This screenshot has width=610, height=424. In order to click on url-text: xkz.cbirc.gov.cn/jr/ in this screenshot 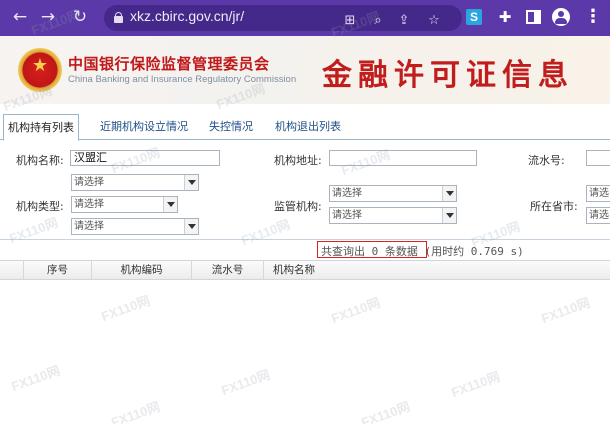, I will do `click(187, 16)`.